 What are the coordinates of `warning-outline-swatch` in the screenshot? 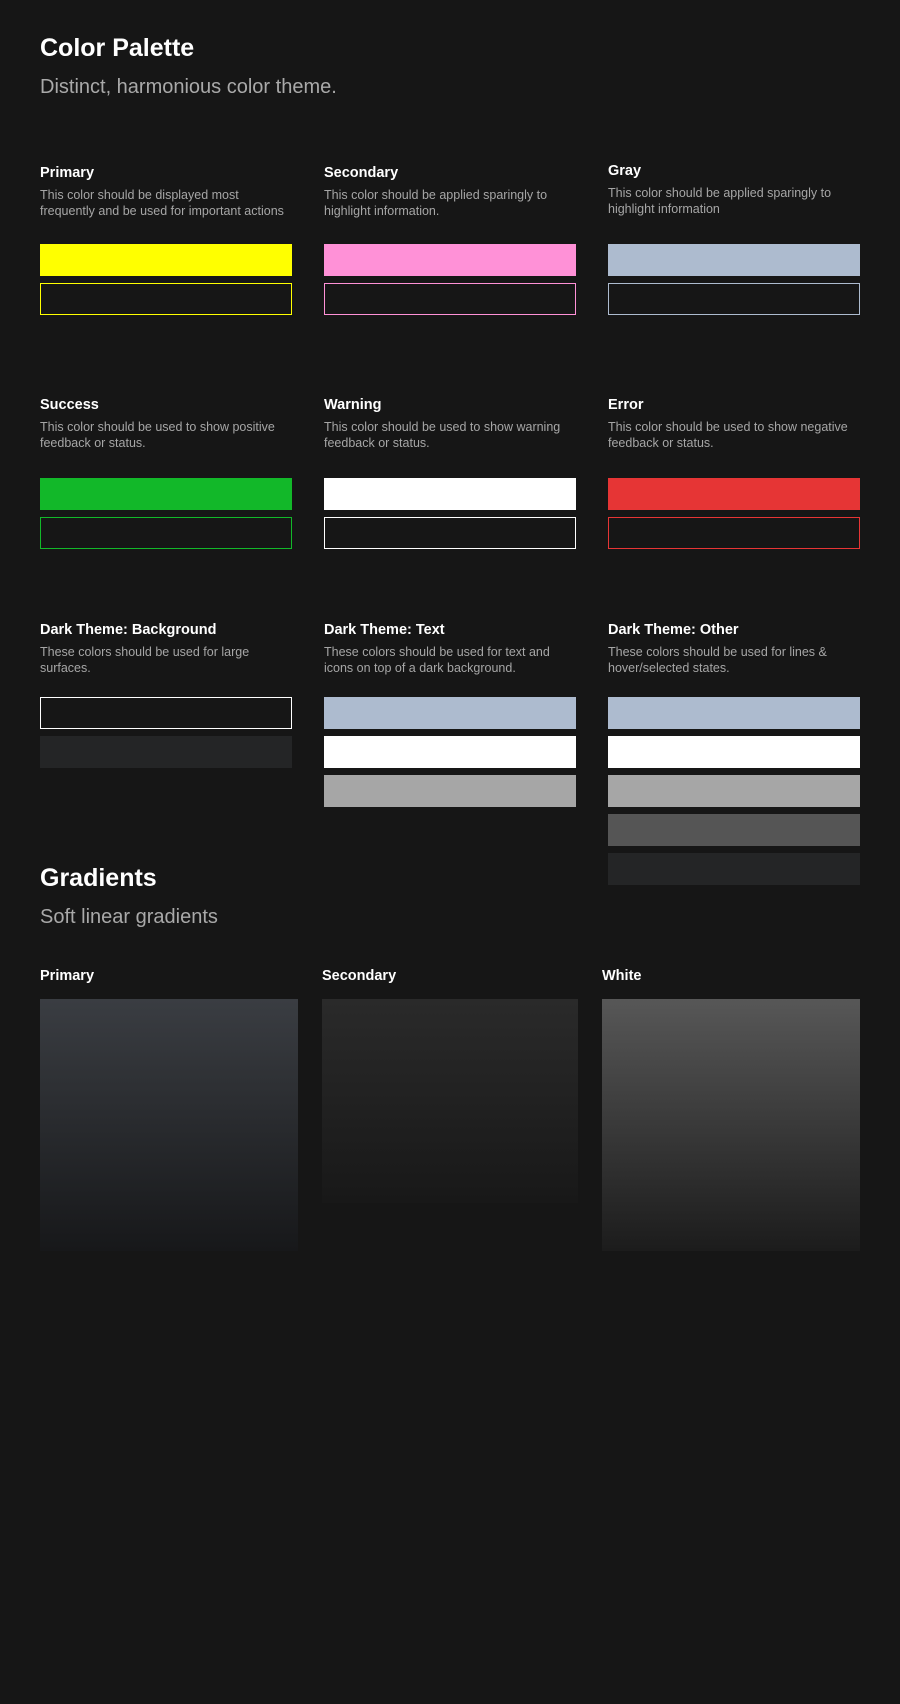 It's located at (450, 533).